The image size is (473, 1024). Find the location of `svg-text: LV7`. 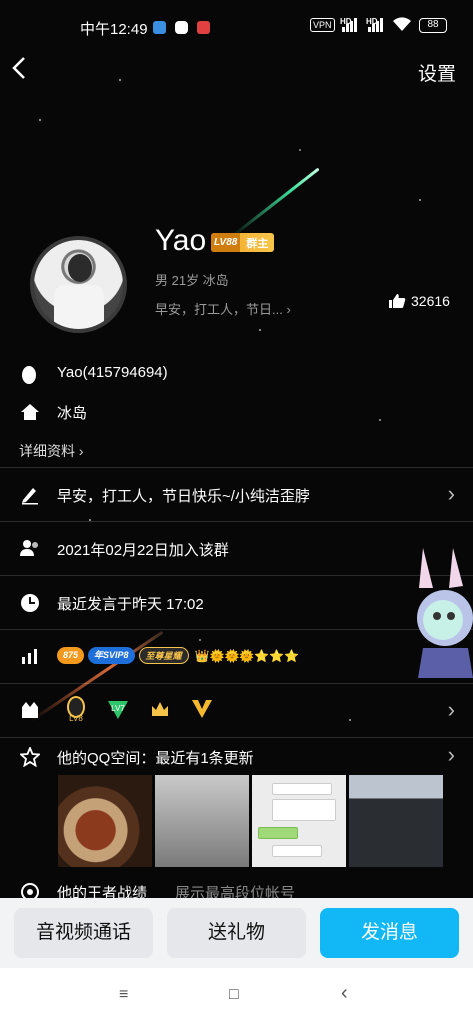

svg-text: LV7 is located at coordinates (118, 708).